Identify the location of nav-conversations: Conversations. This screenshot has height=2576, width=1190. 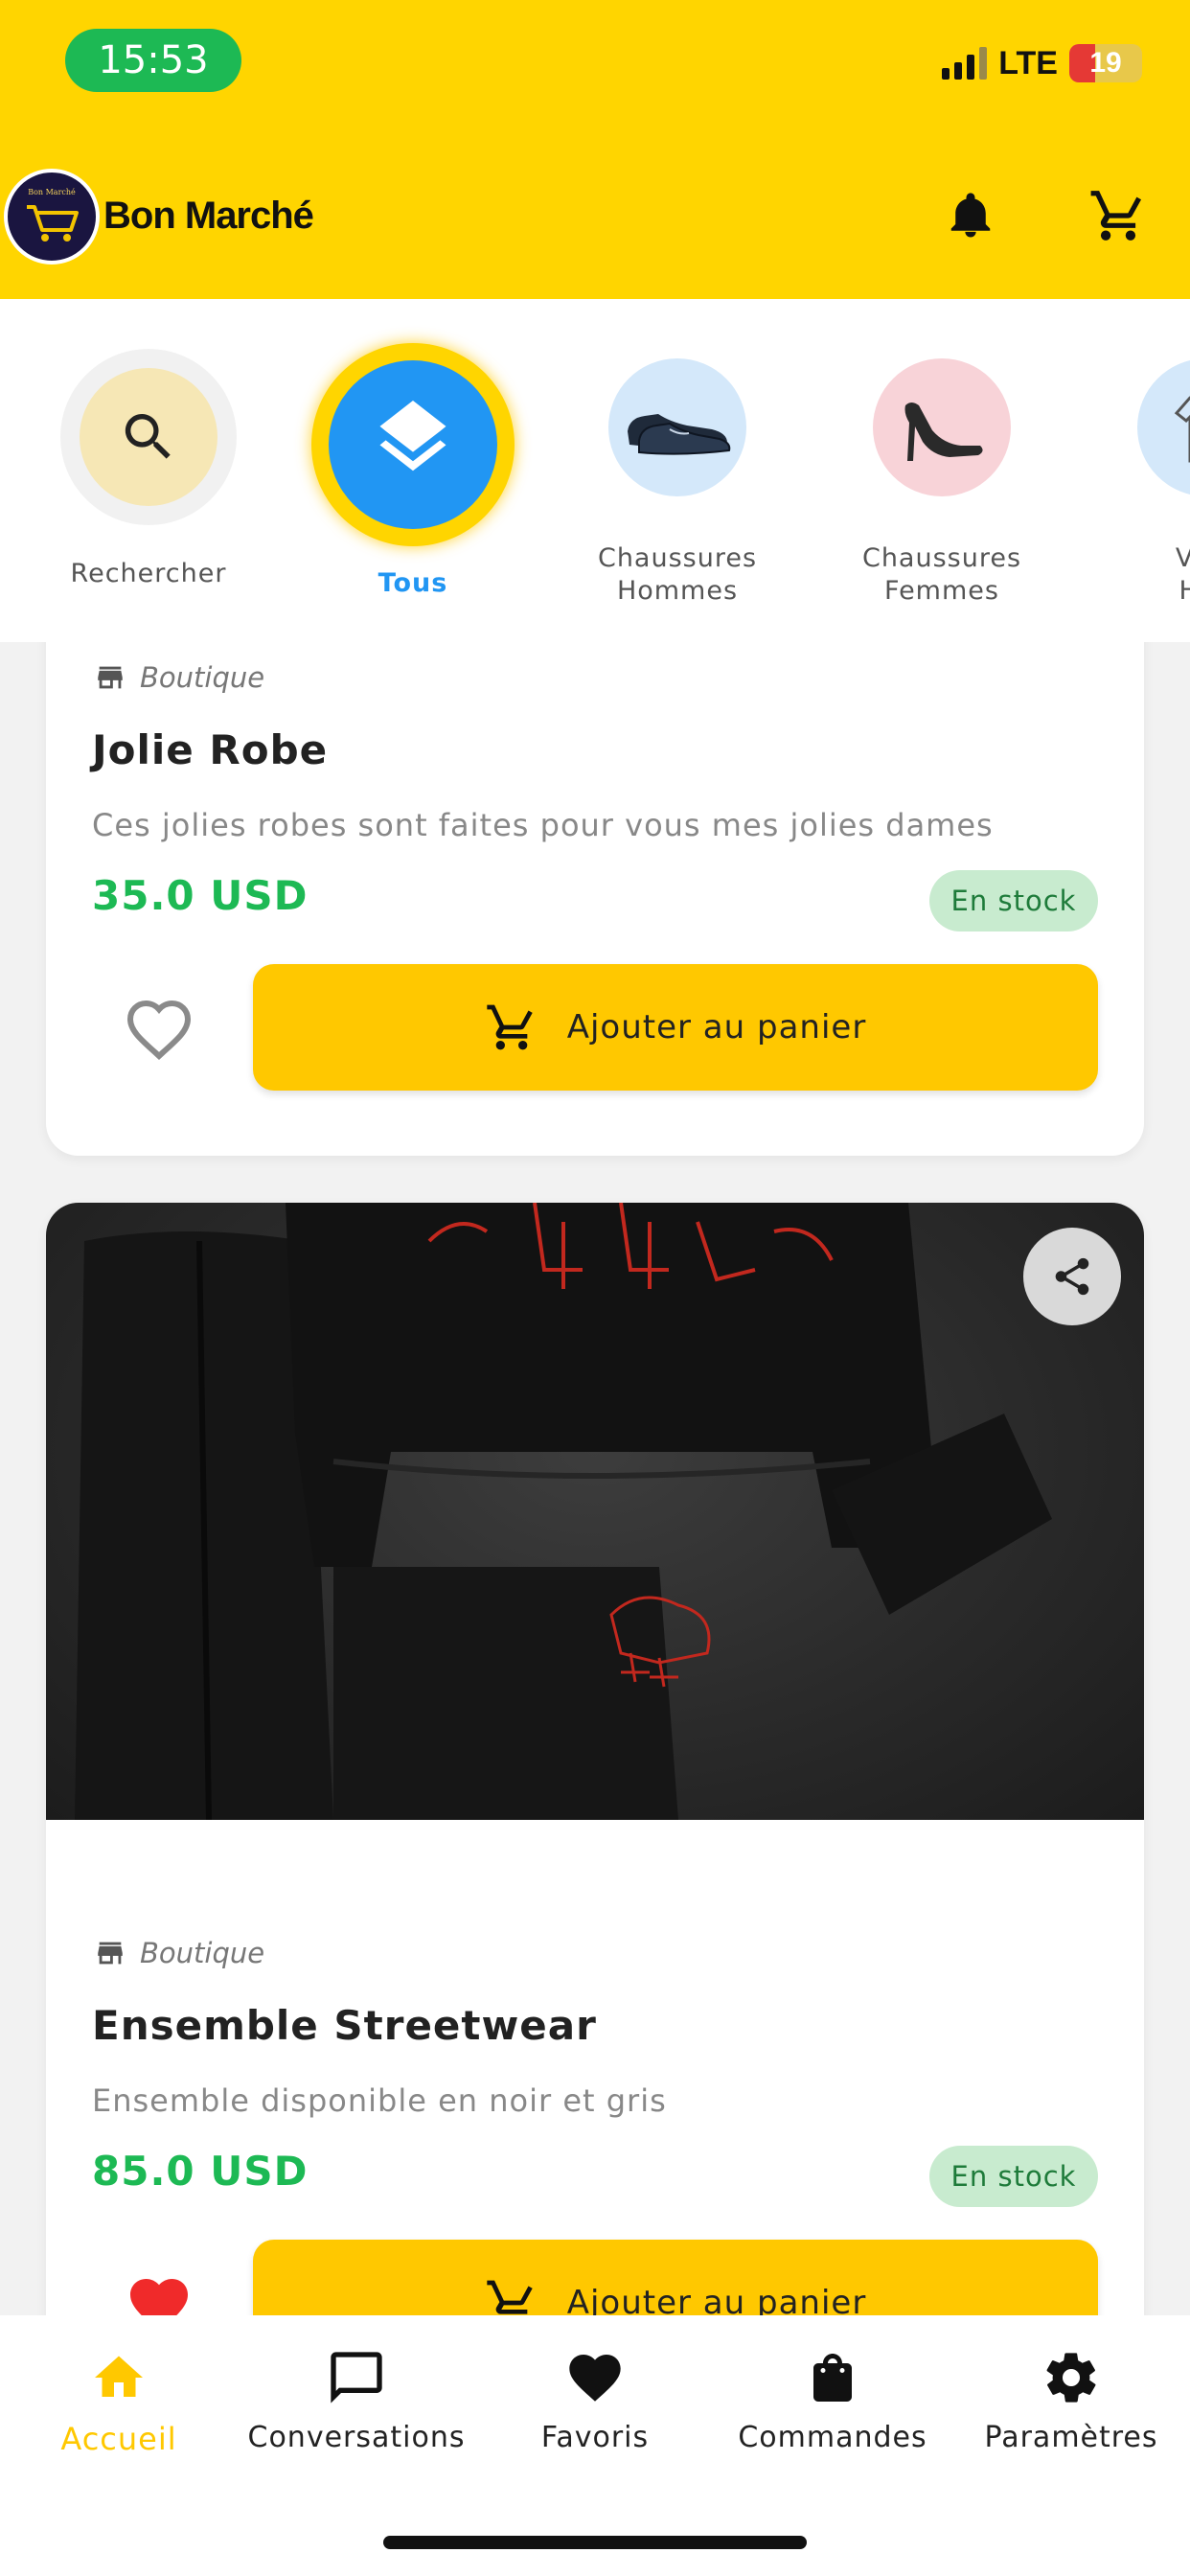
(357, 2399).